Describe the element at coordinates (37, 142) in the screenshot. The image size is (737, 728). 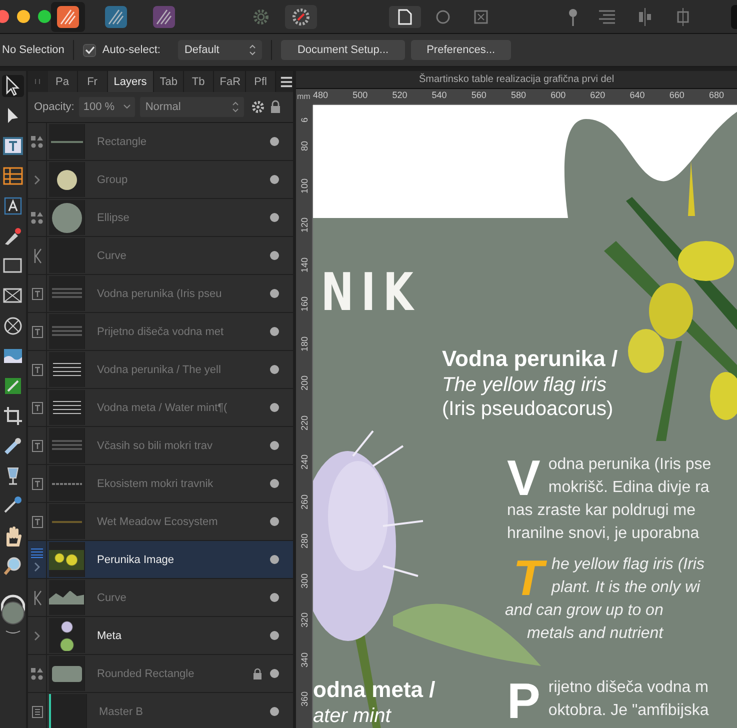
I see `shapes-icon` at that location.